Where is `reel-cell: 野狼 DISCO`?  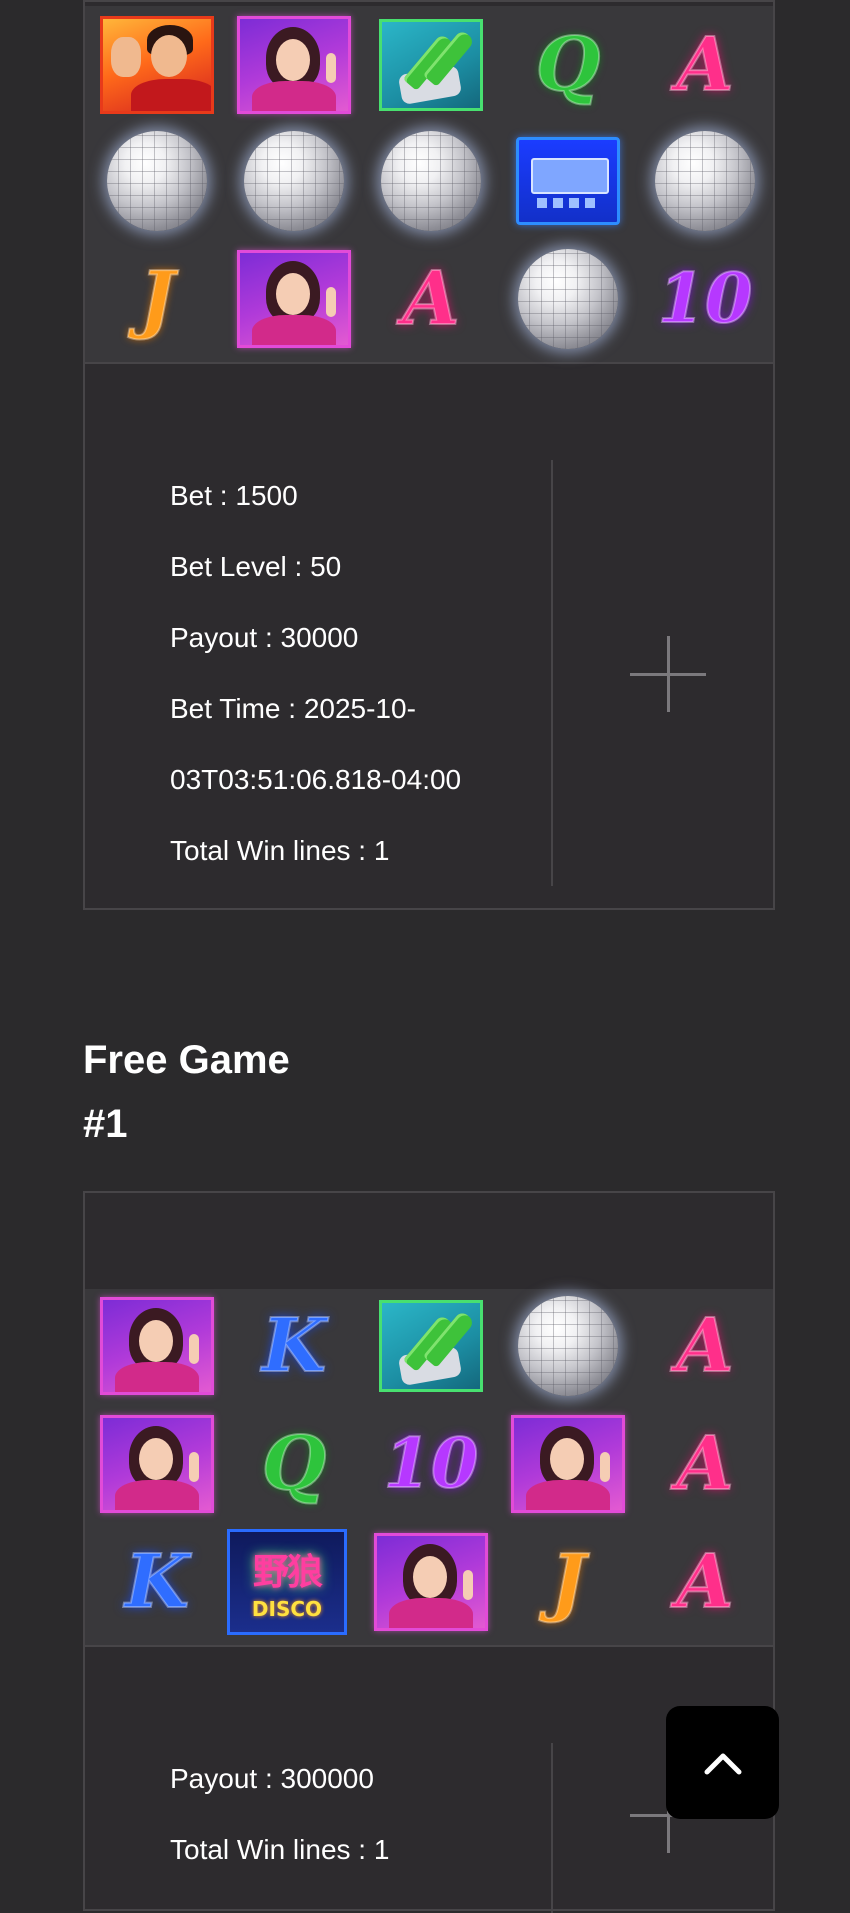
reel-cell: 野狼 DISCO is located at coordinates (287, 1582).